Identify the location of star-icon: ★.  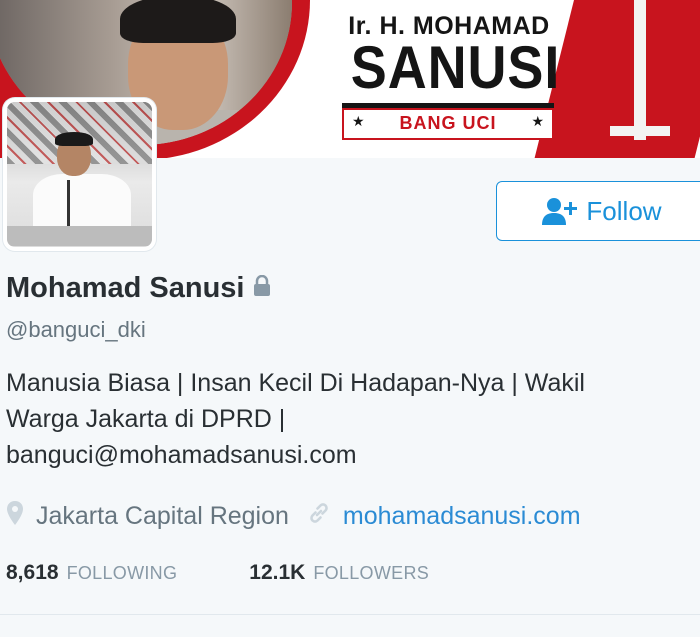
(537, 121).